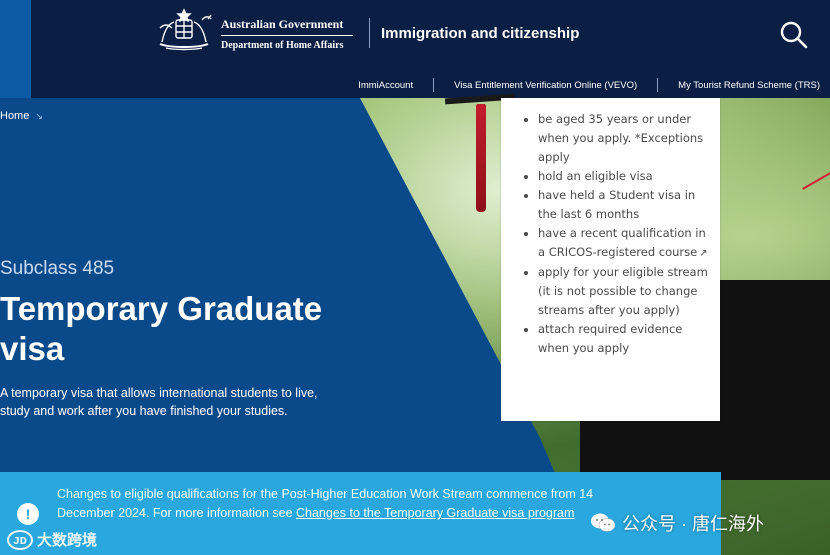  What do you see at coordinates (794, 35) in the screenshot?
I see `search-icon` at bounding box center [794, 35].